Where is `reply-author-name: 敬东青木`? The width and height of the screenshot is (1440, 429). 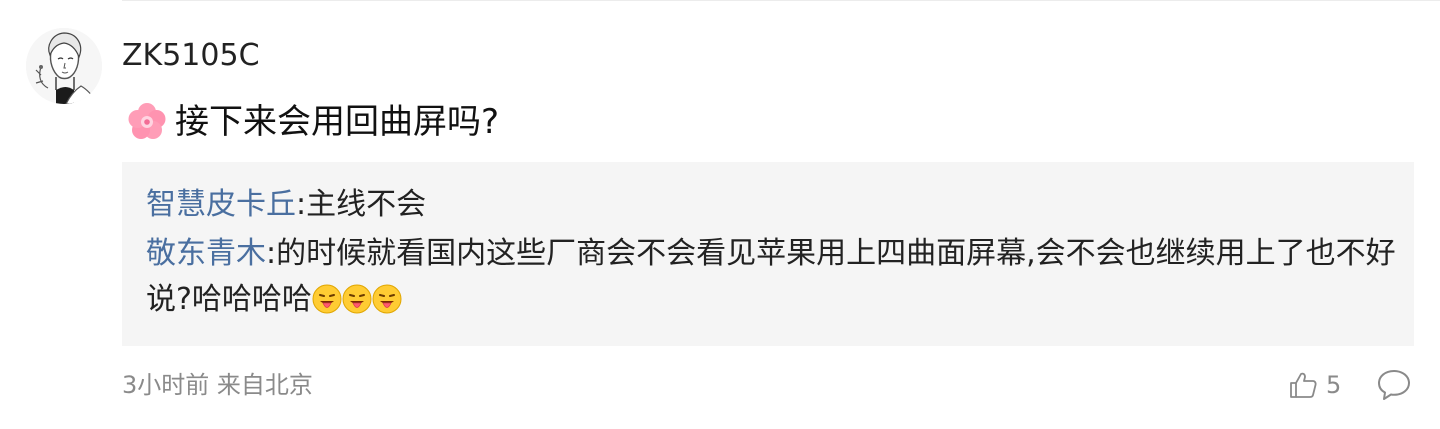 reply-author-name: 敬东青木 is located at coordinates (206, 253).